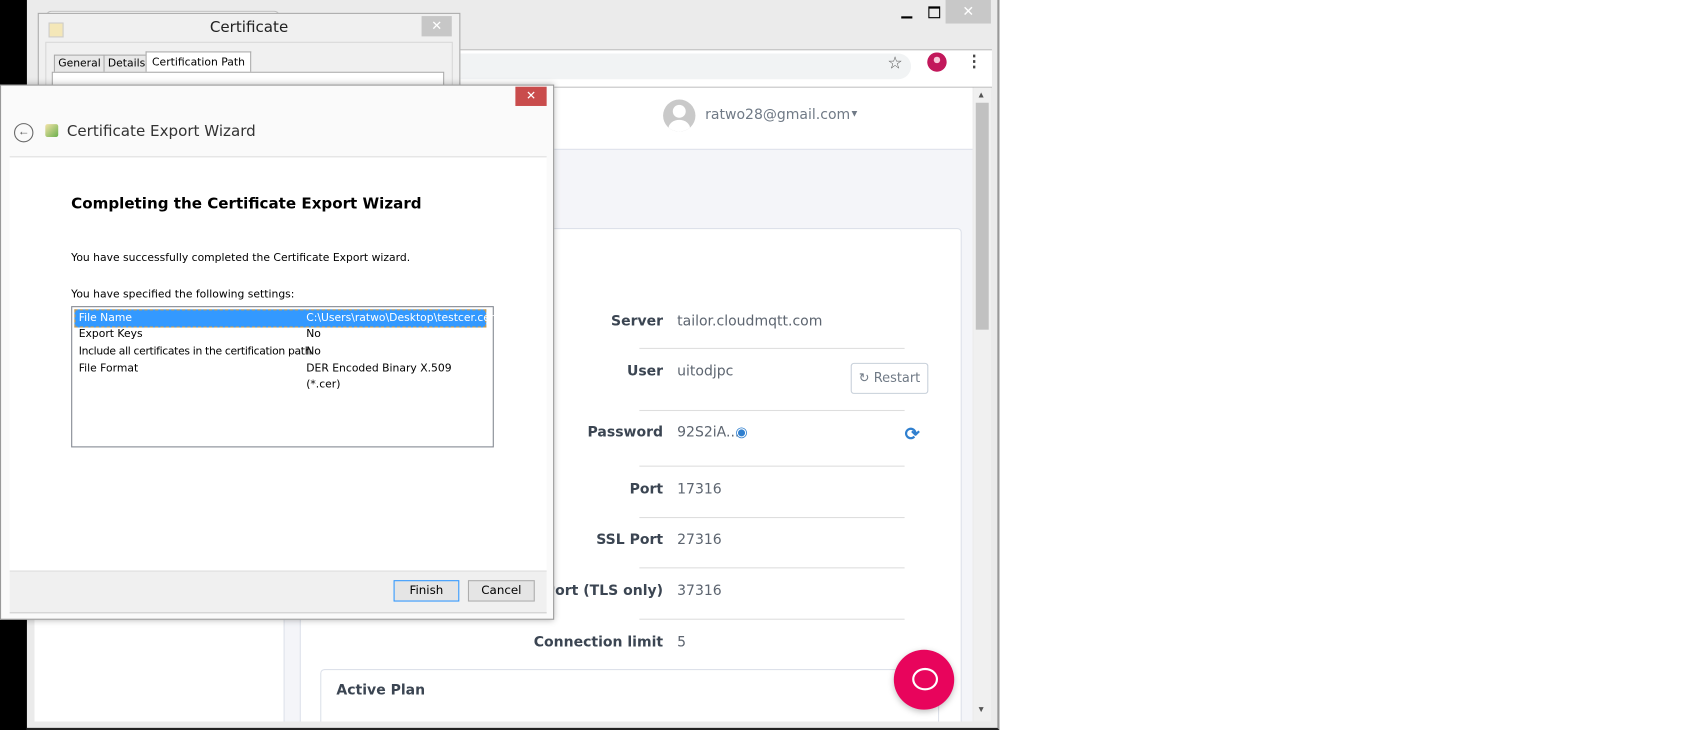 The width and height of the screenshot is (1682, 730). What do you see at coordinates (777, 115) in the screenshot?
I see `user-email: ratwo28@gmail.com` at bounding box center [777, 115].